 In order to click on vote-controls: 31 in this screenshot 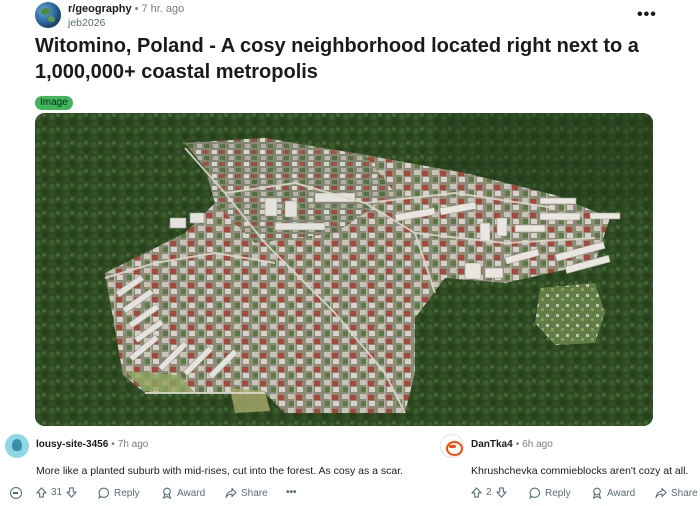, I will do `click(56, 492)`.